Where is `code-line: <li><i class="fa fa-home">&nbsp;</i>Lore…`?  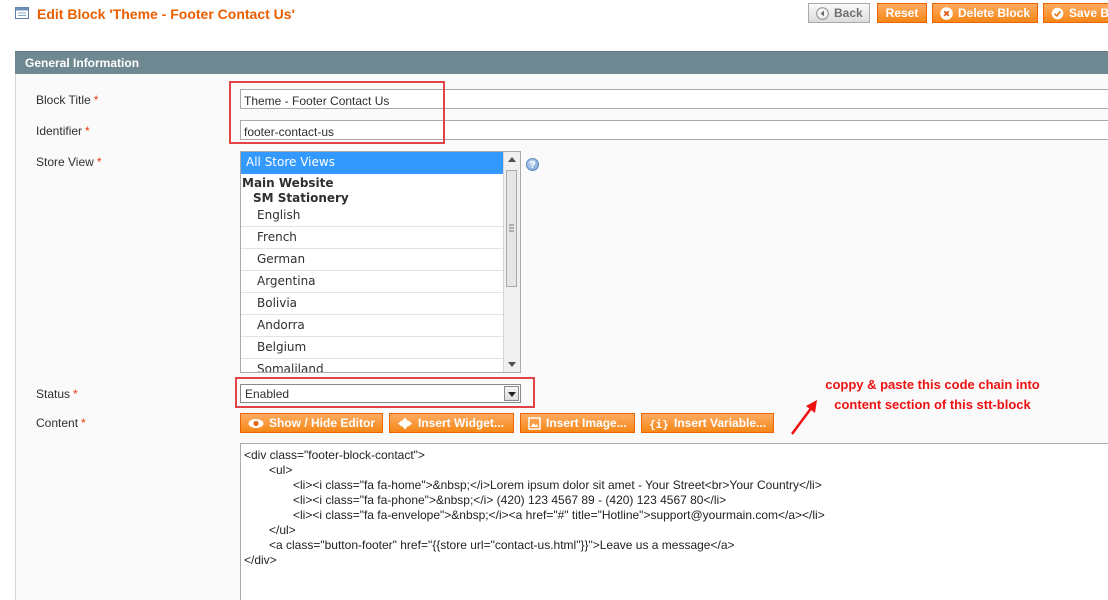
code-line: <li><i class="fa fa-home">&nbsp;</i>Lore… is located at coordinates (557, 485).